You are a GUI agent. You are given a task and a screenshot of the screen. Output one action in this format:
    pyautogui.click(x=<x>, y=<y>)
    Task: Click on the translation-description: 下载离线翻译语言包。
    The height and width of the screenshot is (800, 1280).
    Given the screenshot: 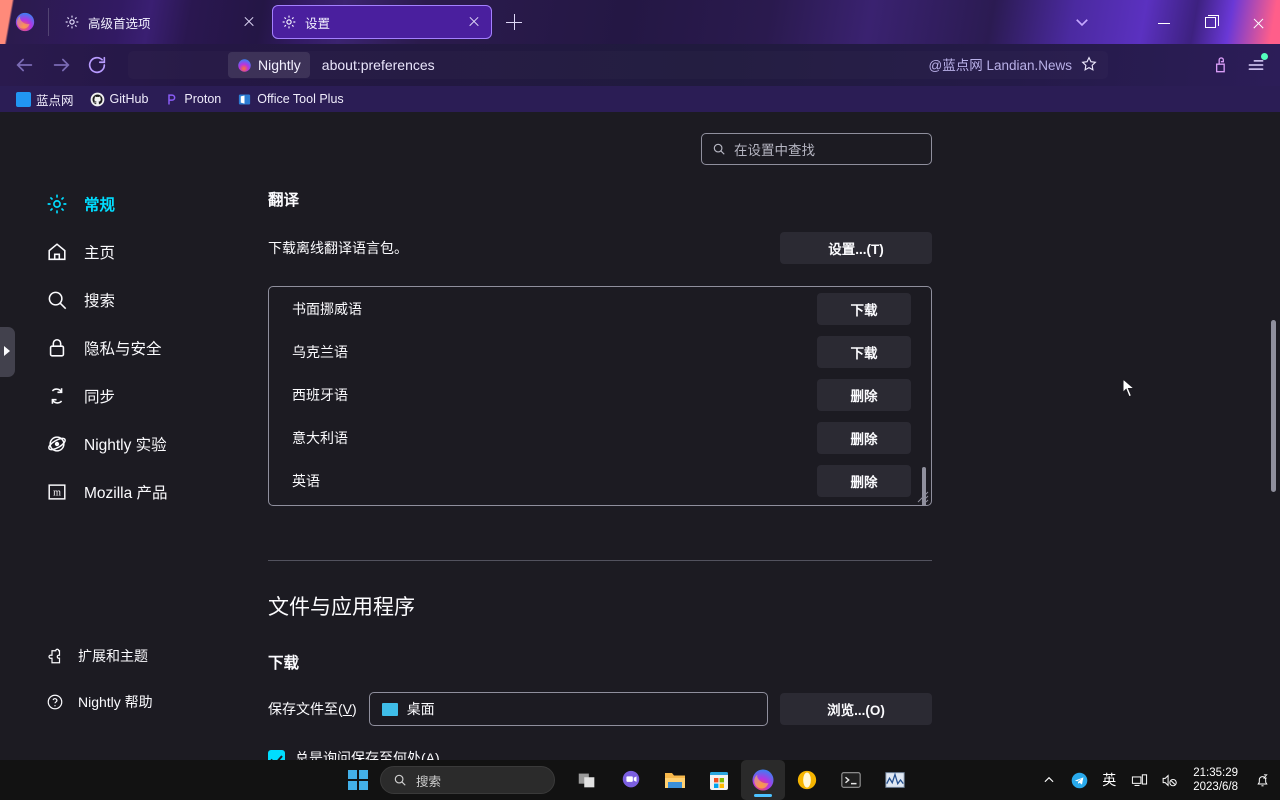 What is the action you would take?
    pyautogui.click(x=338, y=248)
    